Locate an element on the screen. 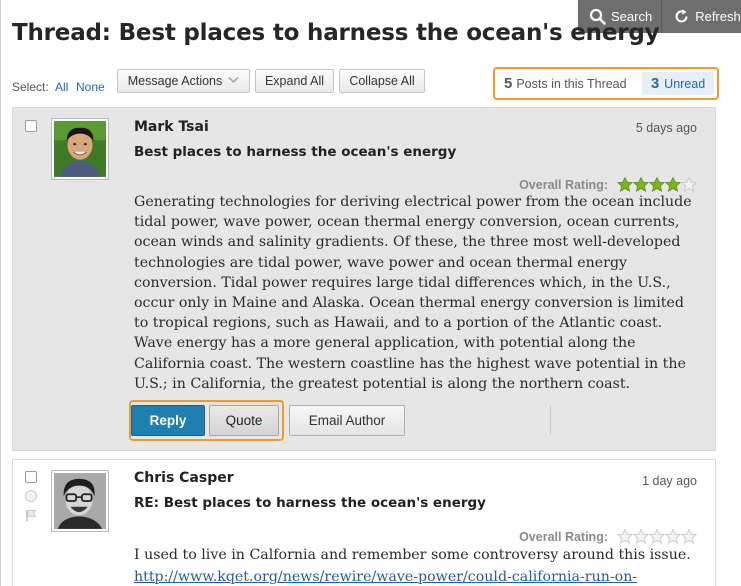 The height and width of the screenshot is (586, 741). refresh-button: Refresh is located at coordinates (701, 16).